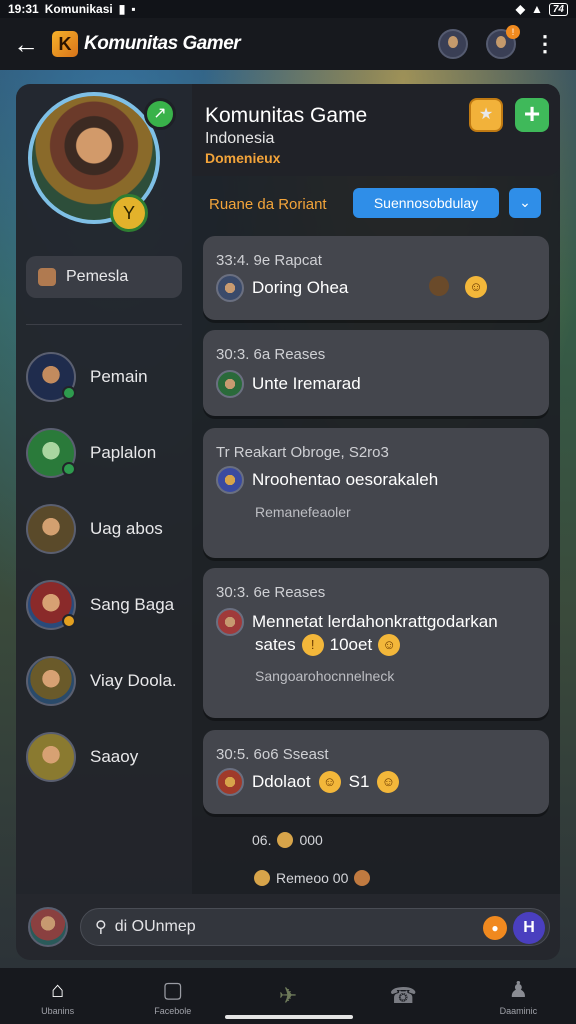 Image resolution: width=576 pixels, height=1024 pixels. Describe the element at coordinates (328, 645) in the screenshot. I see `post-row-2: sates ! 10oet ☺` at that location.